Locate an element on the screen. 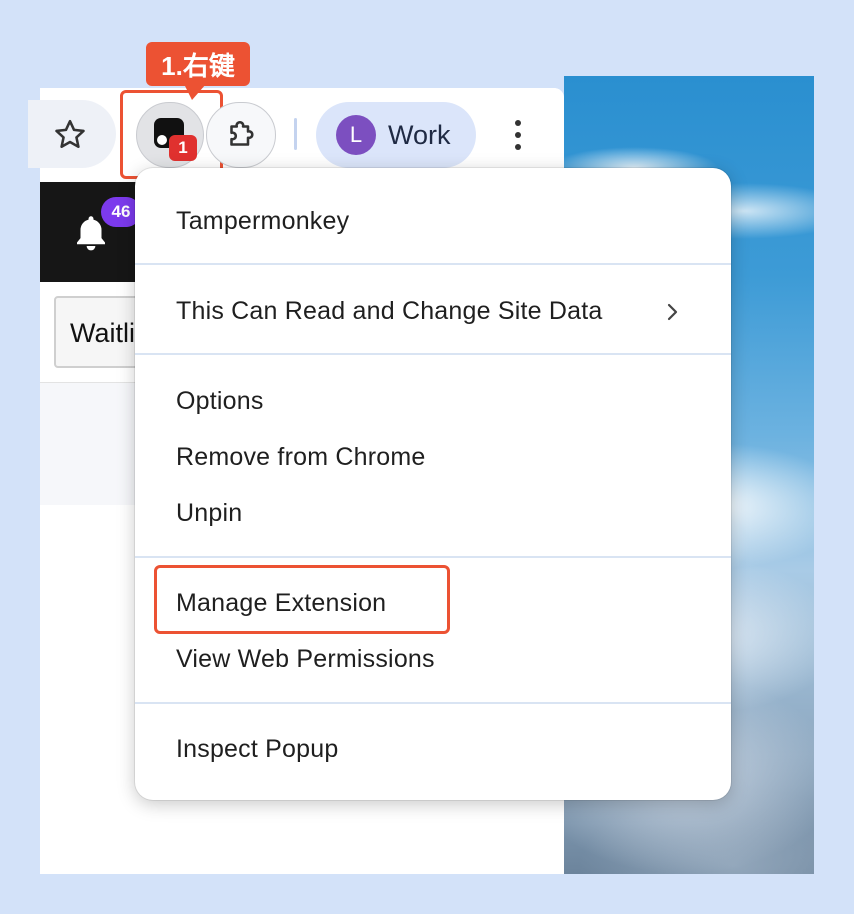 Image resolution: width=854 pixels, height=914 pixels. annotation-step-label: 1.右键 is located at coordinates (198, 64).